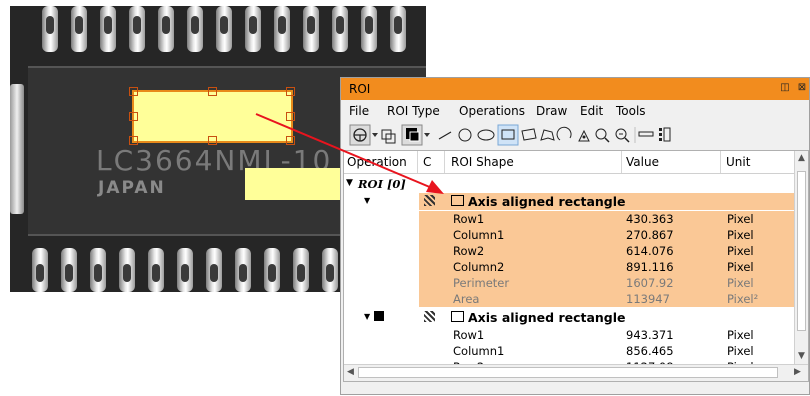  I want to click on param-row: Perimeter 1607.92 Pixel, so click(570, 283).